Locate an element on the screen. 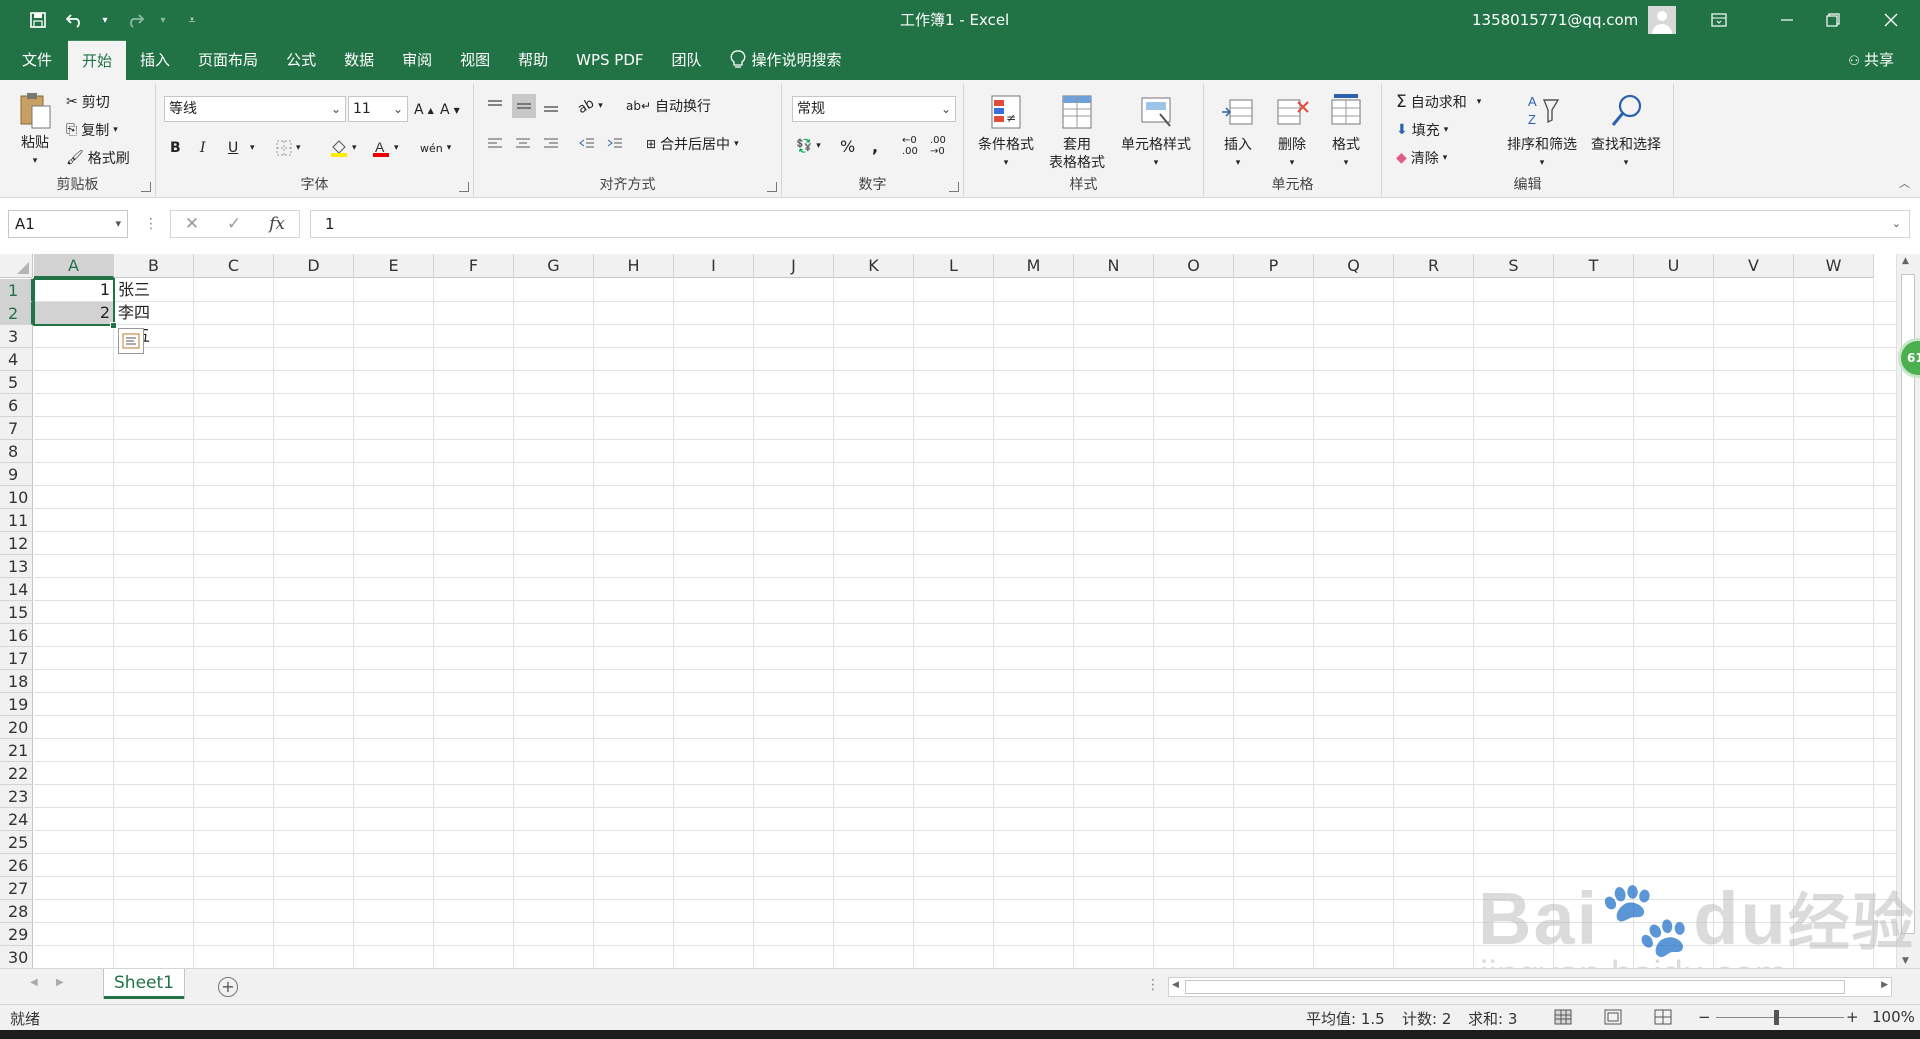  font-size-combo: 11 ⌄ is located at coordinates (378, 109).